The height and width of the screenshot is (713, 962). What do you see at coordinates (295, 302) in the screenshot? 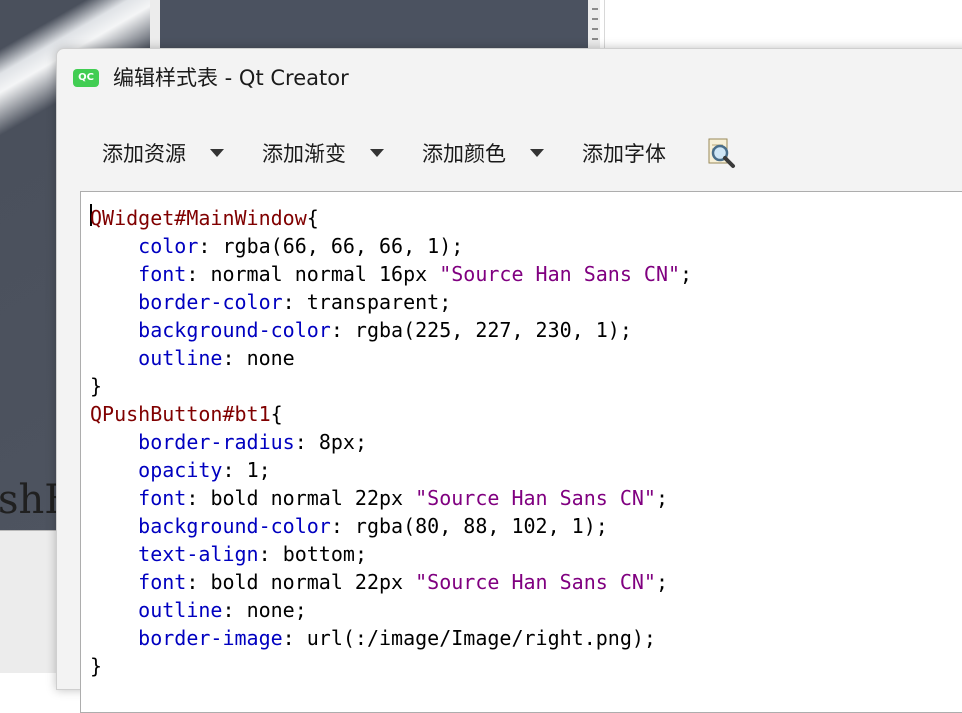
I see `code-line: border-color: transparent;` at bounding box center [295, 302].